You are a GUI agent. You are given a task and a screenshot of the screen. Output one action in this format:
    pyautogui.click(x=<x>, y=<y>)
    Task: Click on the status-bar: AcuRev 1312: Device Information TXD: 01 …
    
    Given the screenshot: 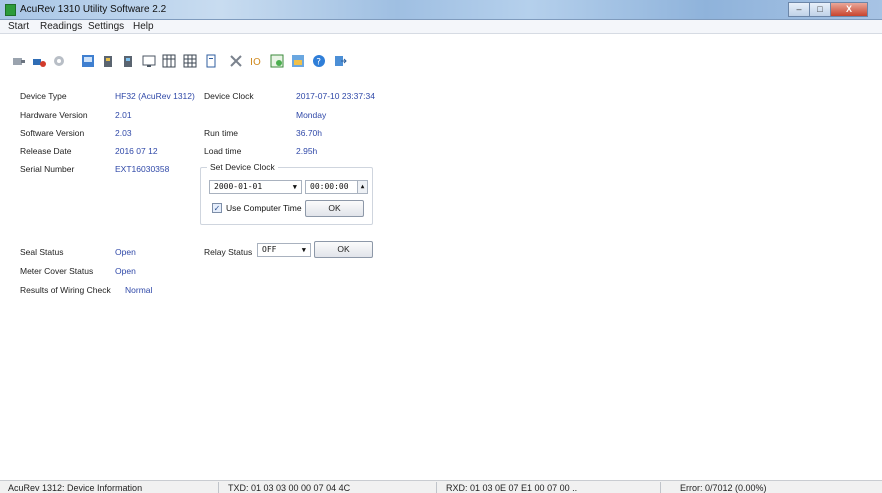 What is the action you would take?
    pyautogui.click(x=441, y=486)
    